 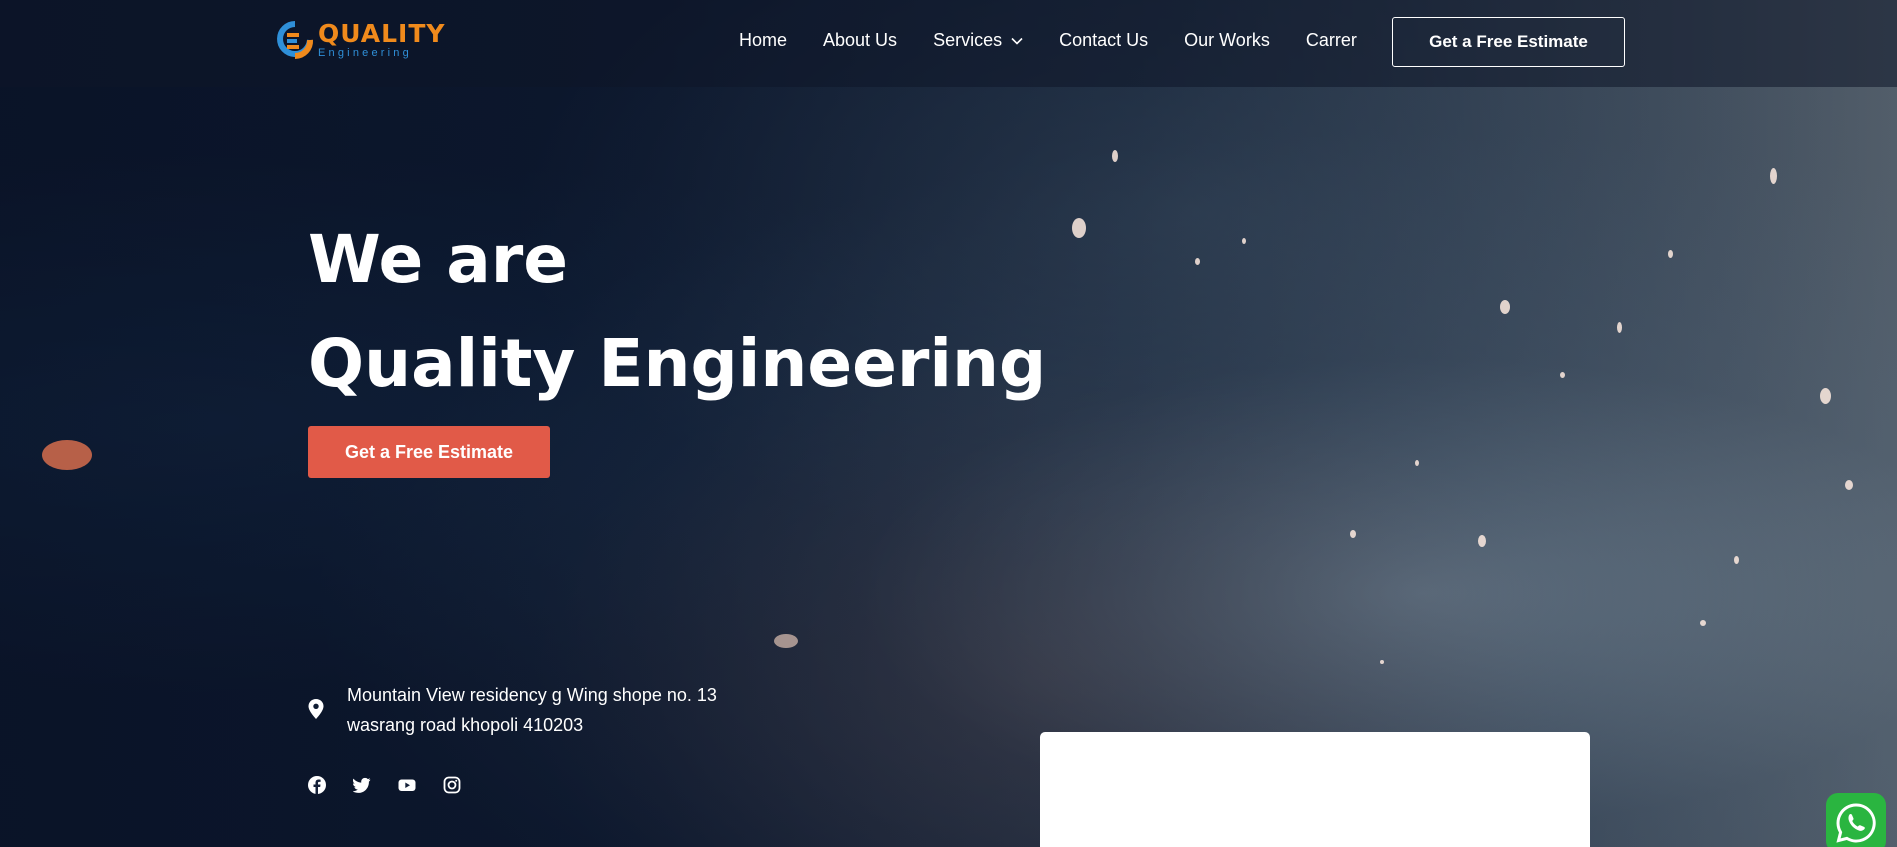 I want to click on chevron-down-icon, so click(x=1017, y=41).